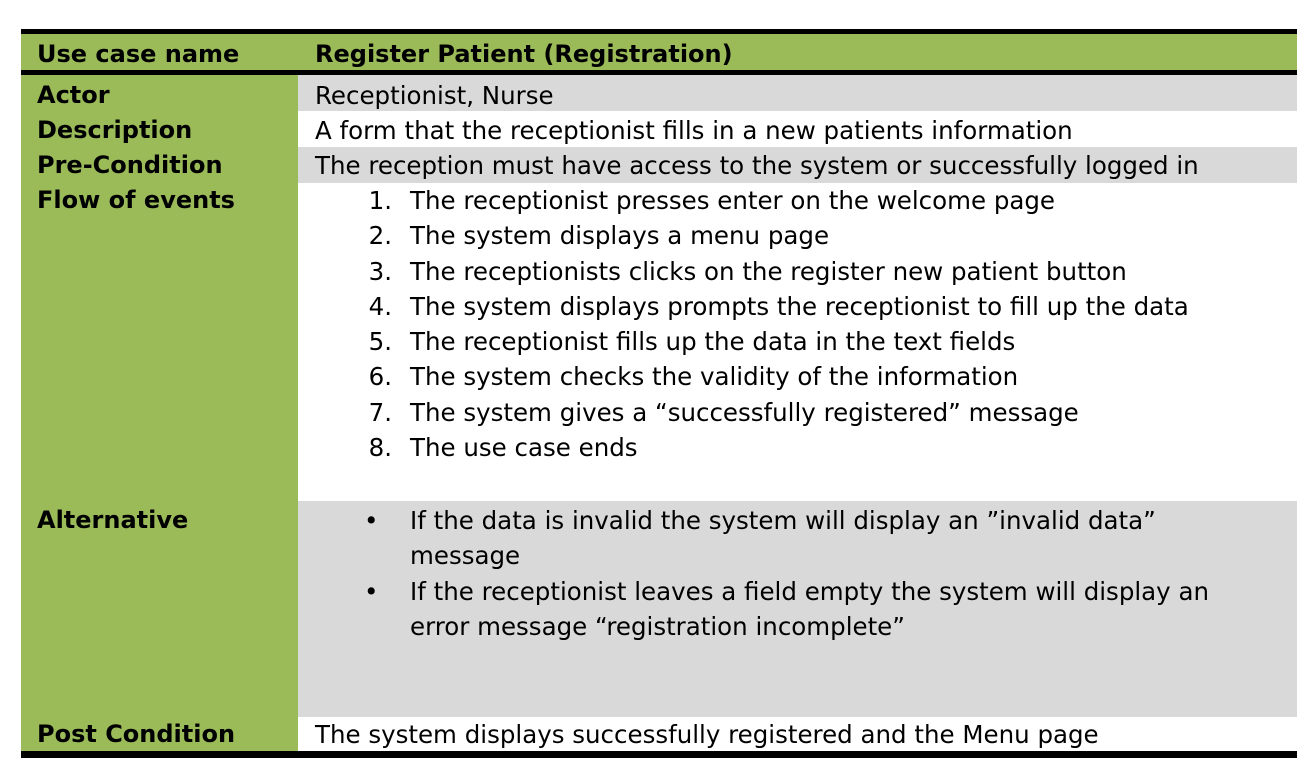 This screenshot has width=1315, height=775. What do you see at coordinates (380, 342) in the screenshot?
I see `step-number: 5.` at bounding box center [380, 342].